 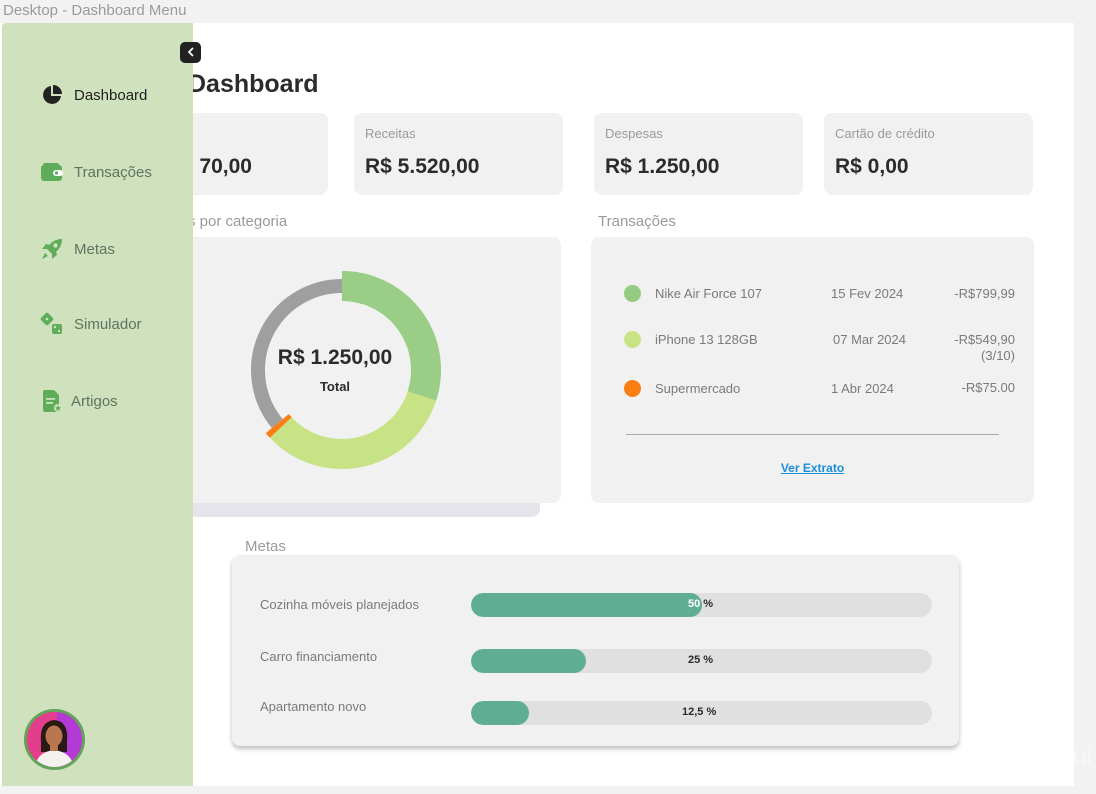 I want to click on transactions-section-title: Transações, so click(x=637, y=221).